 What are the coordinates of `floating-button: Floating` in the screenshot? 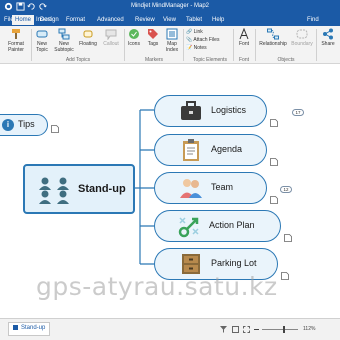 It's located at (88, 37).